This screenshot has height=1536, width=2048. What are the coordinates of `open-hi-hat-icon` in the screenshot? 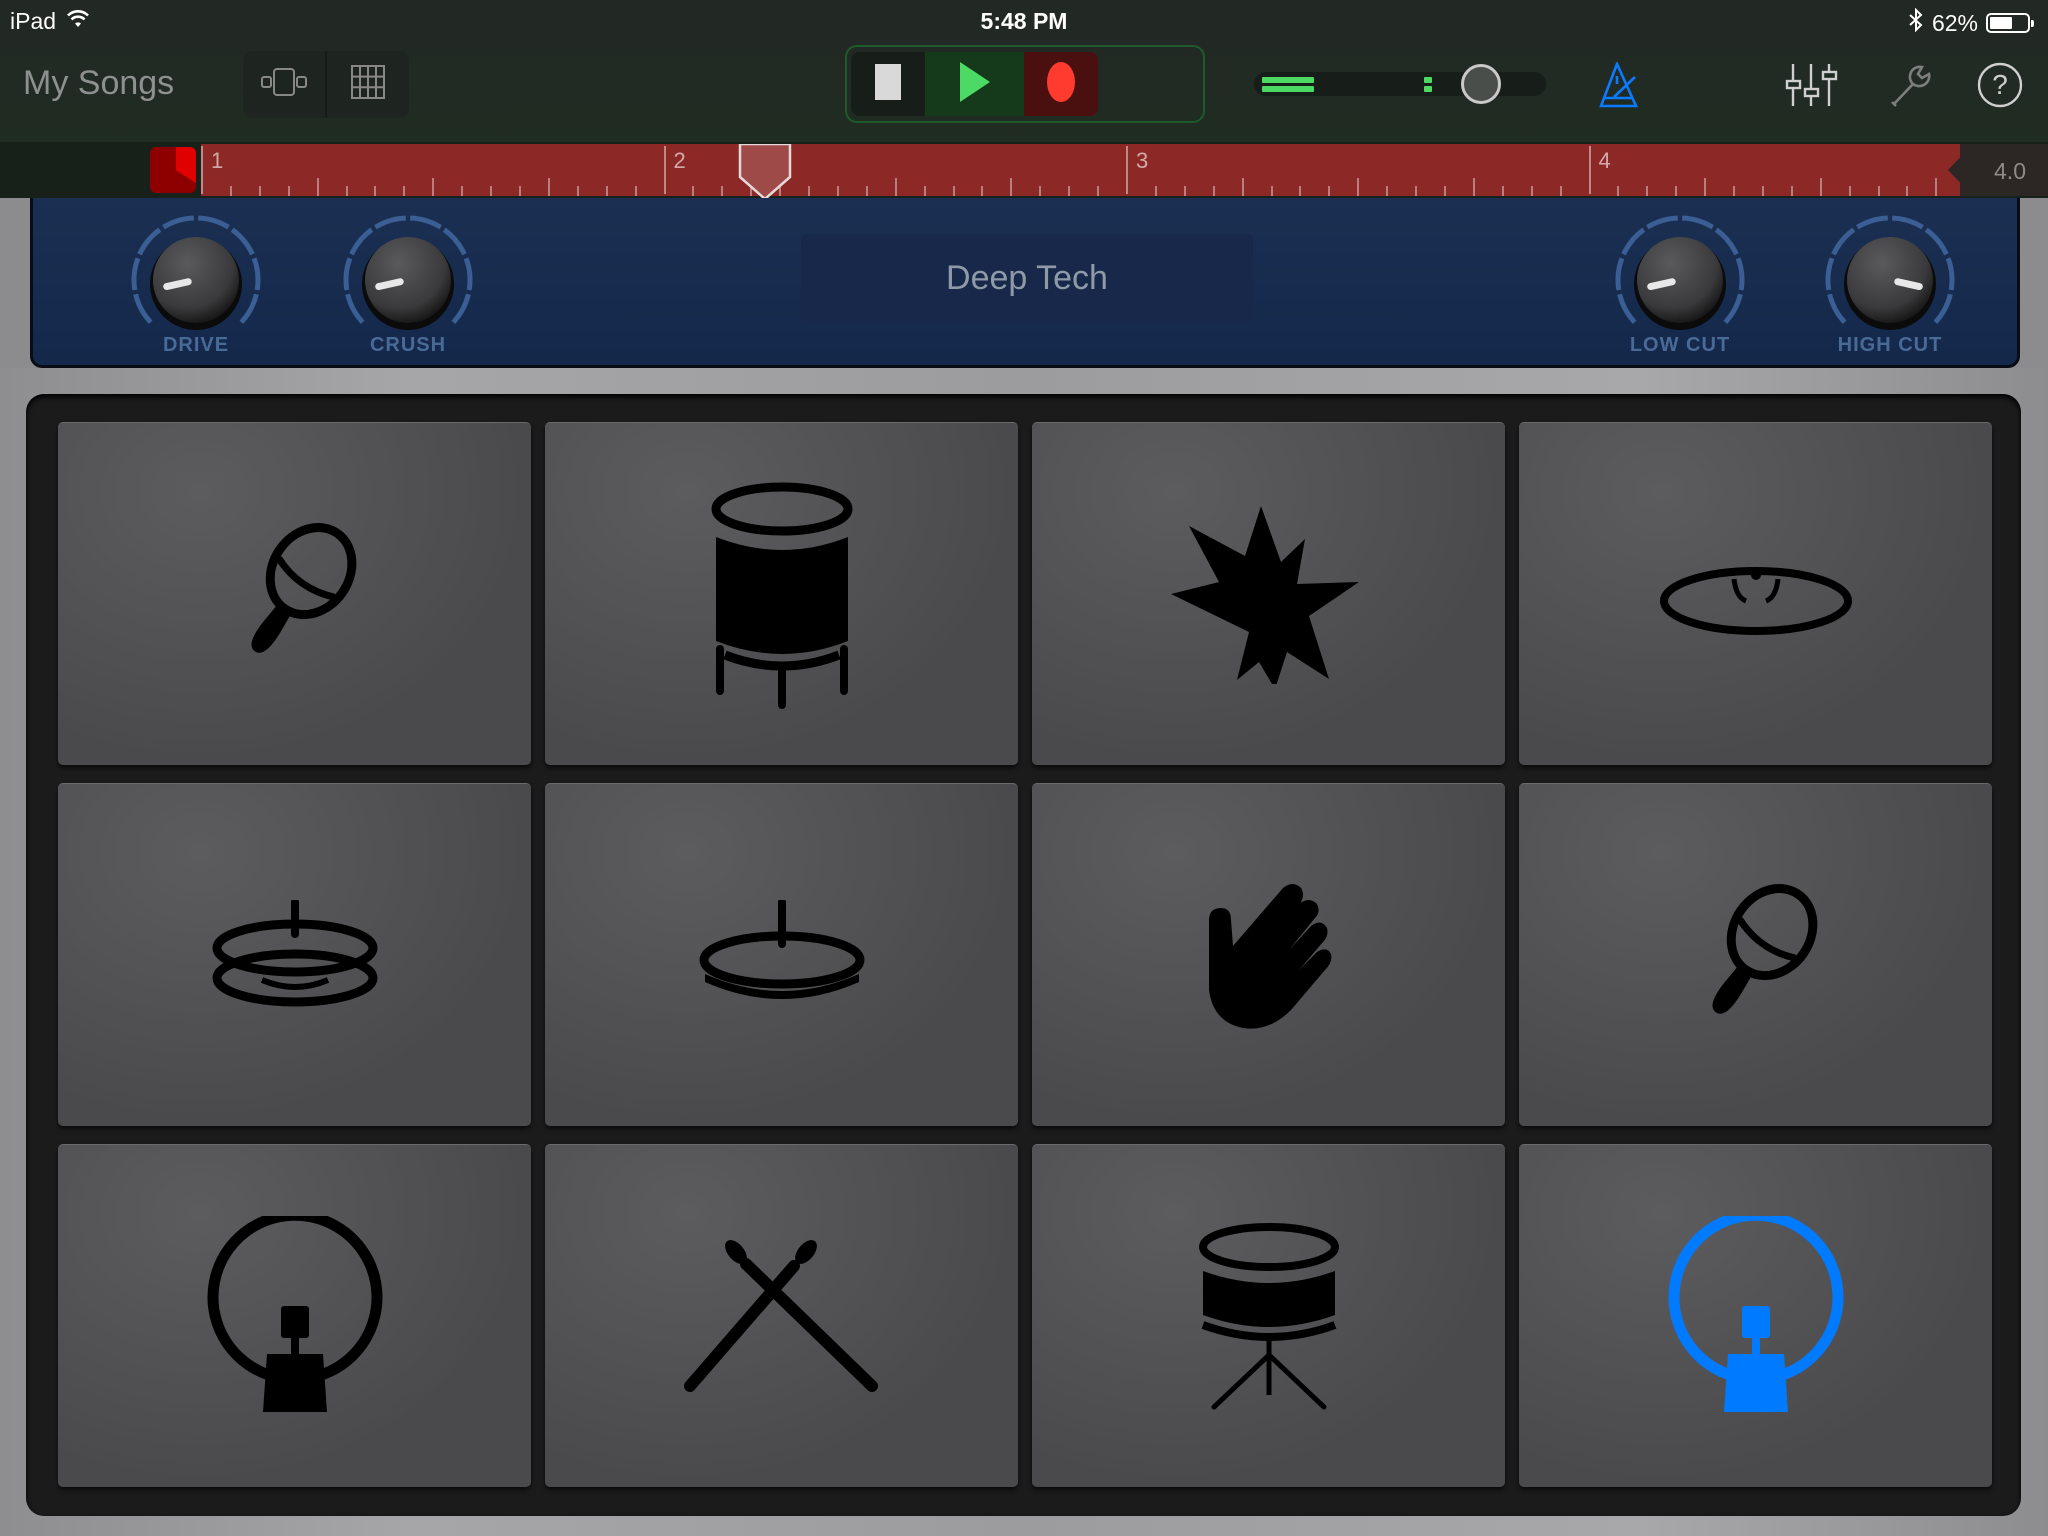 It's located at (295, 955).